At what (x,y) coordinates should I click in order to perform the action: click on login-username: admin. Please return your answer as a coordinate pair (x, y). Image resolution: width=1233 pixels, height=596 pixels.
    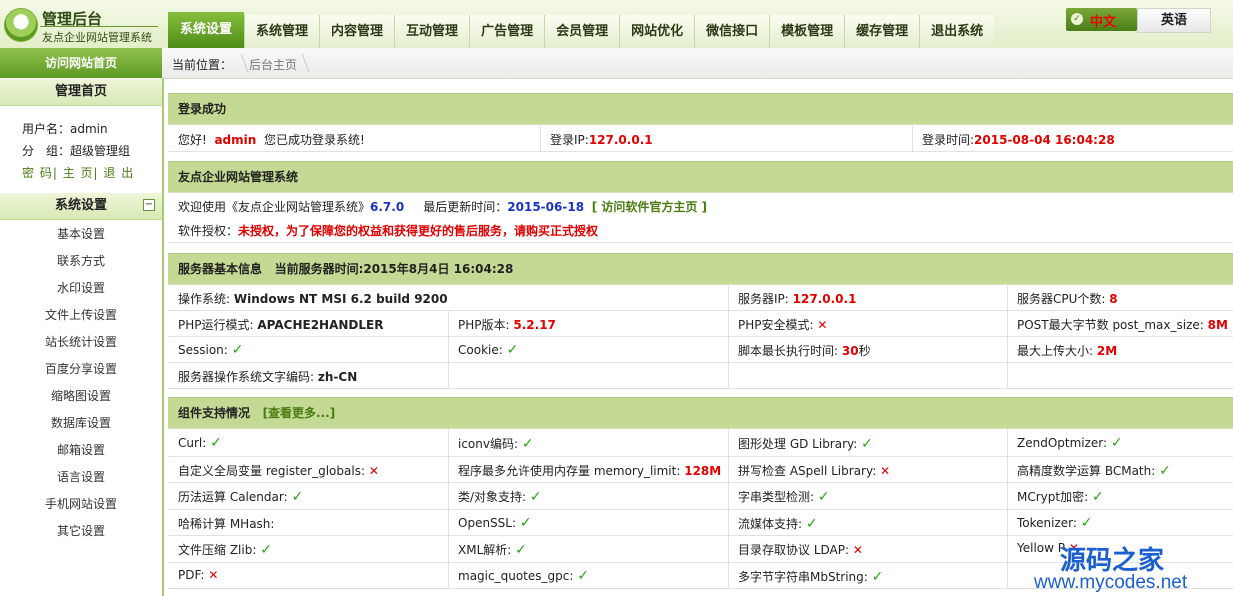
    Looking at the image, I should click on (235, 140).